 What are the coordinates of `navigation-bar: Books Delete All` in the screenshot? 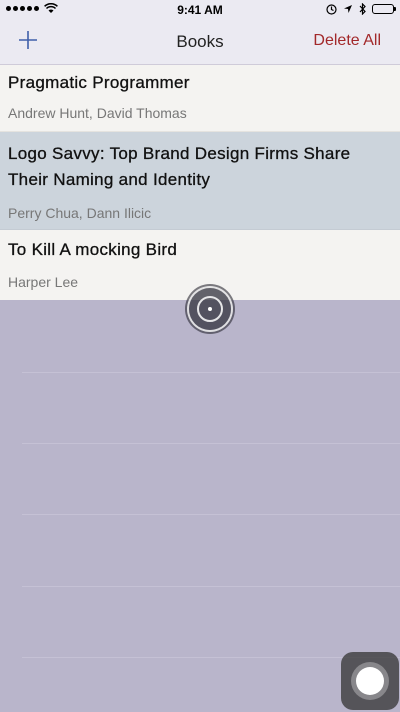 It's located at (200, 42).